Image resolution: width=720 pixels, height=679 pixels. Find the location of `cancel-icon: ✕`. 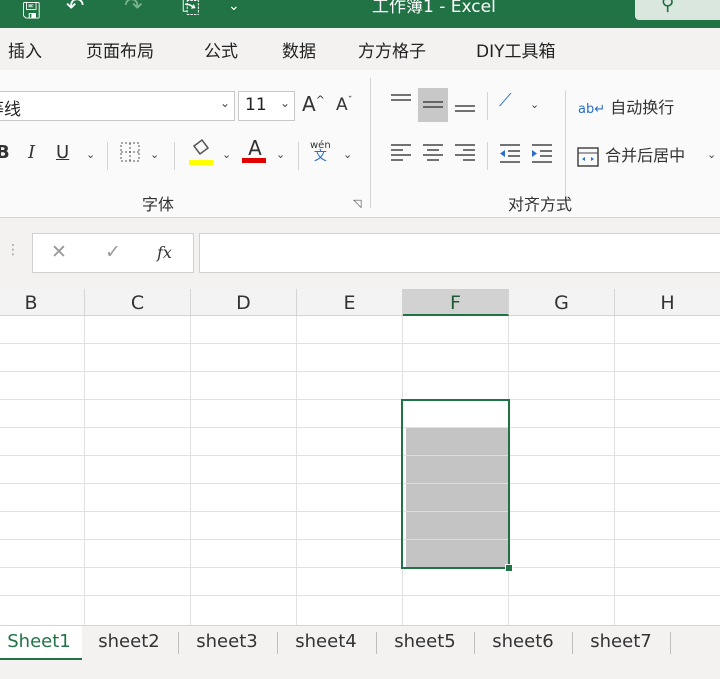

cancel-icon: ✕ is located at coordinates (59, 252).